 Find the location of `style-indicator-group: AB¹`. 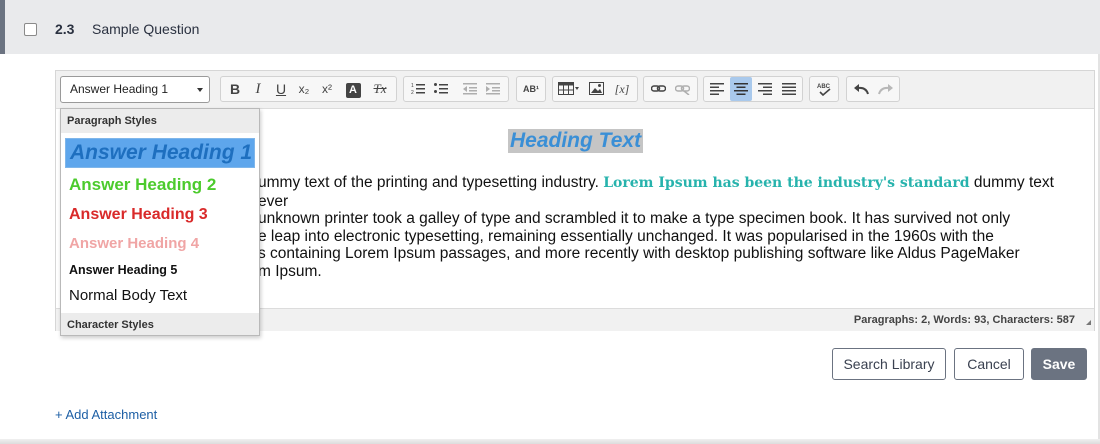

style-indicator-group: AB¹ is located at coordinates (531, 89).